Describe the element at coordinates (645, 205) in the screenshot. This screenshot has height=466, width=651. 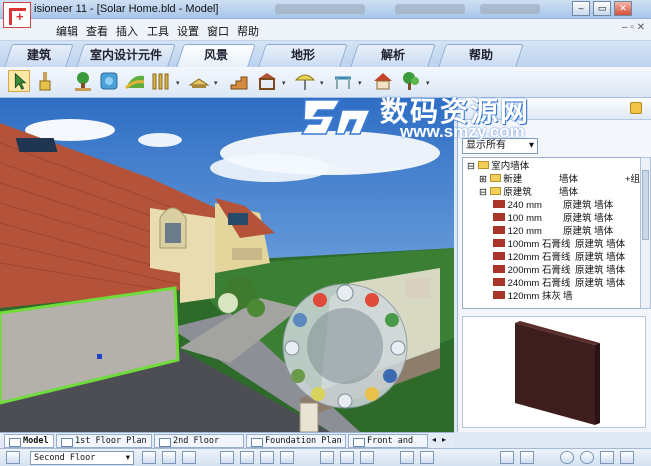
I see `scrollbar-thumb` at that location.